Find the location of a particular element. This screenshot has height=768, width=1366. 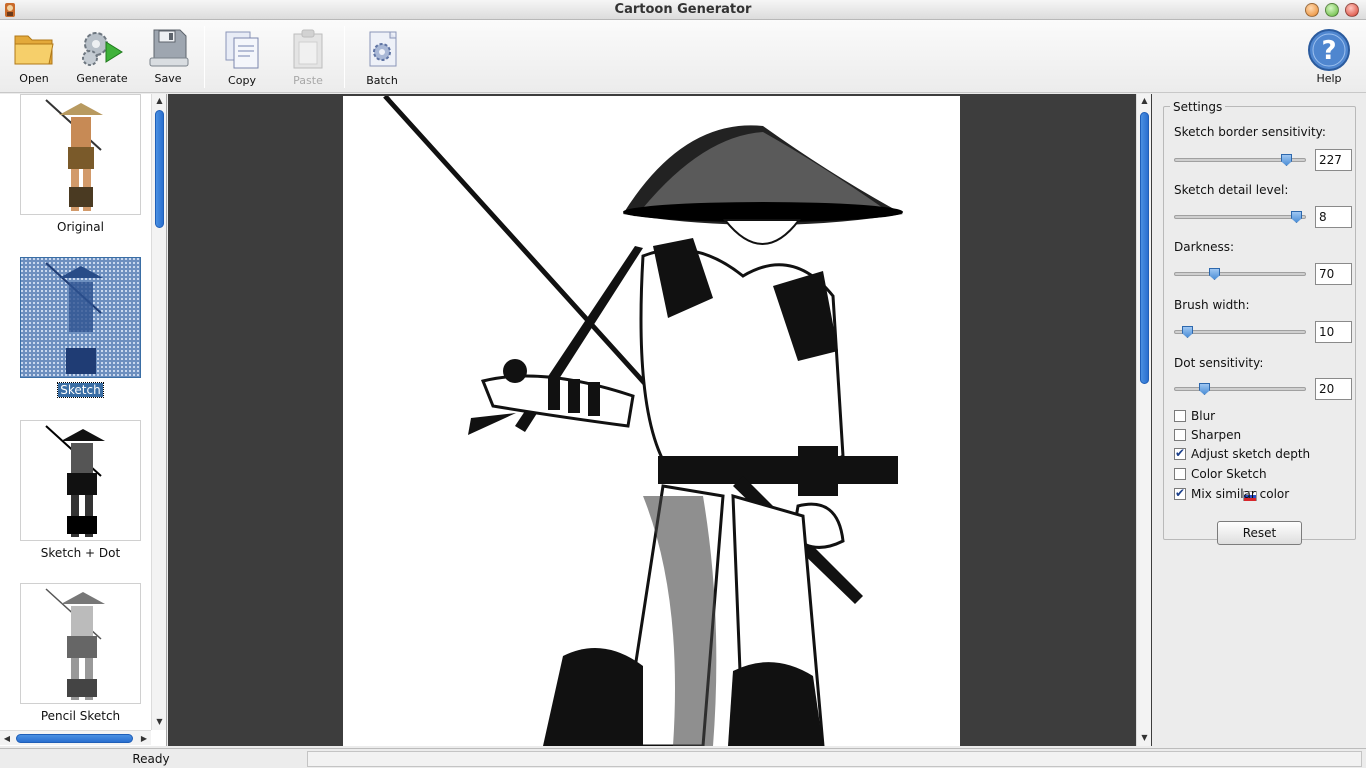

folder-icon is located at coordinates (34, 50).